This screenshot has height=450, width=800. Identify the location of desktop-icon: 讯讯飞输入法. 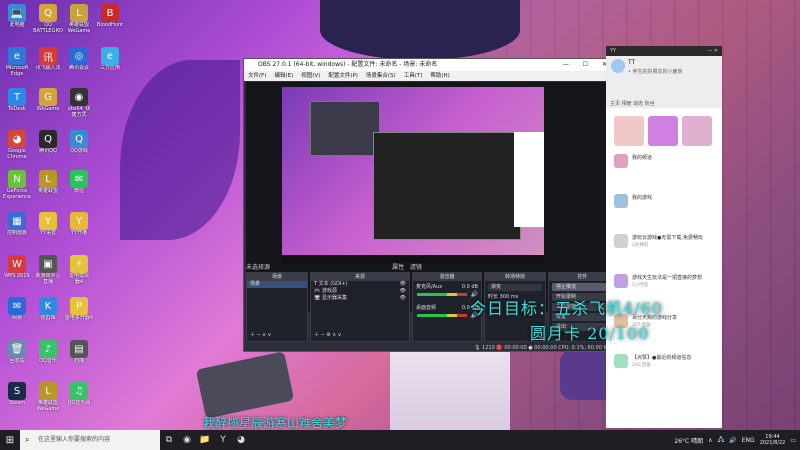
(48, 59).